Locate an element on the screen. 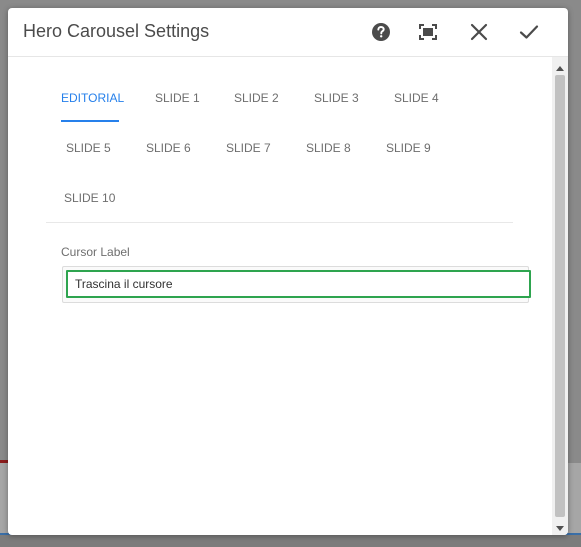  help-icon is located at coordinates (381, 32).